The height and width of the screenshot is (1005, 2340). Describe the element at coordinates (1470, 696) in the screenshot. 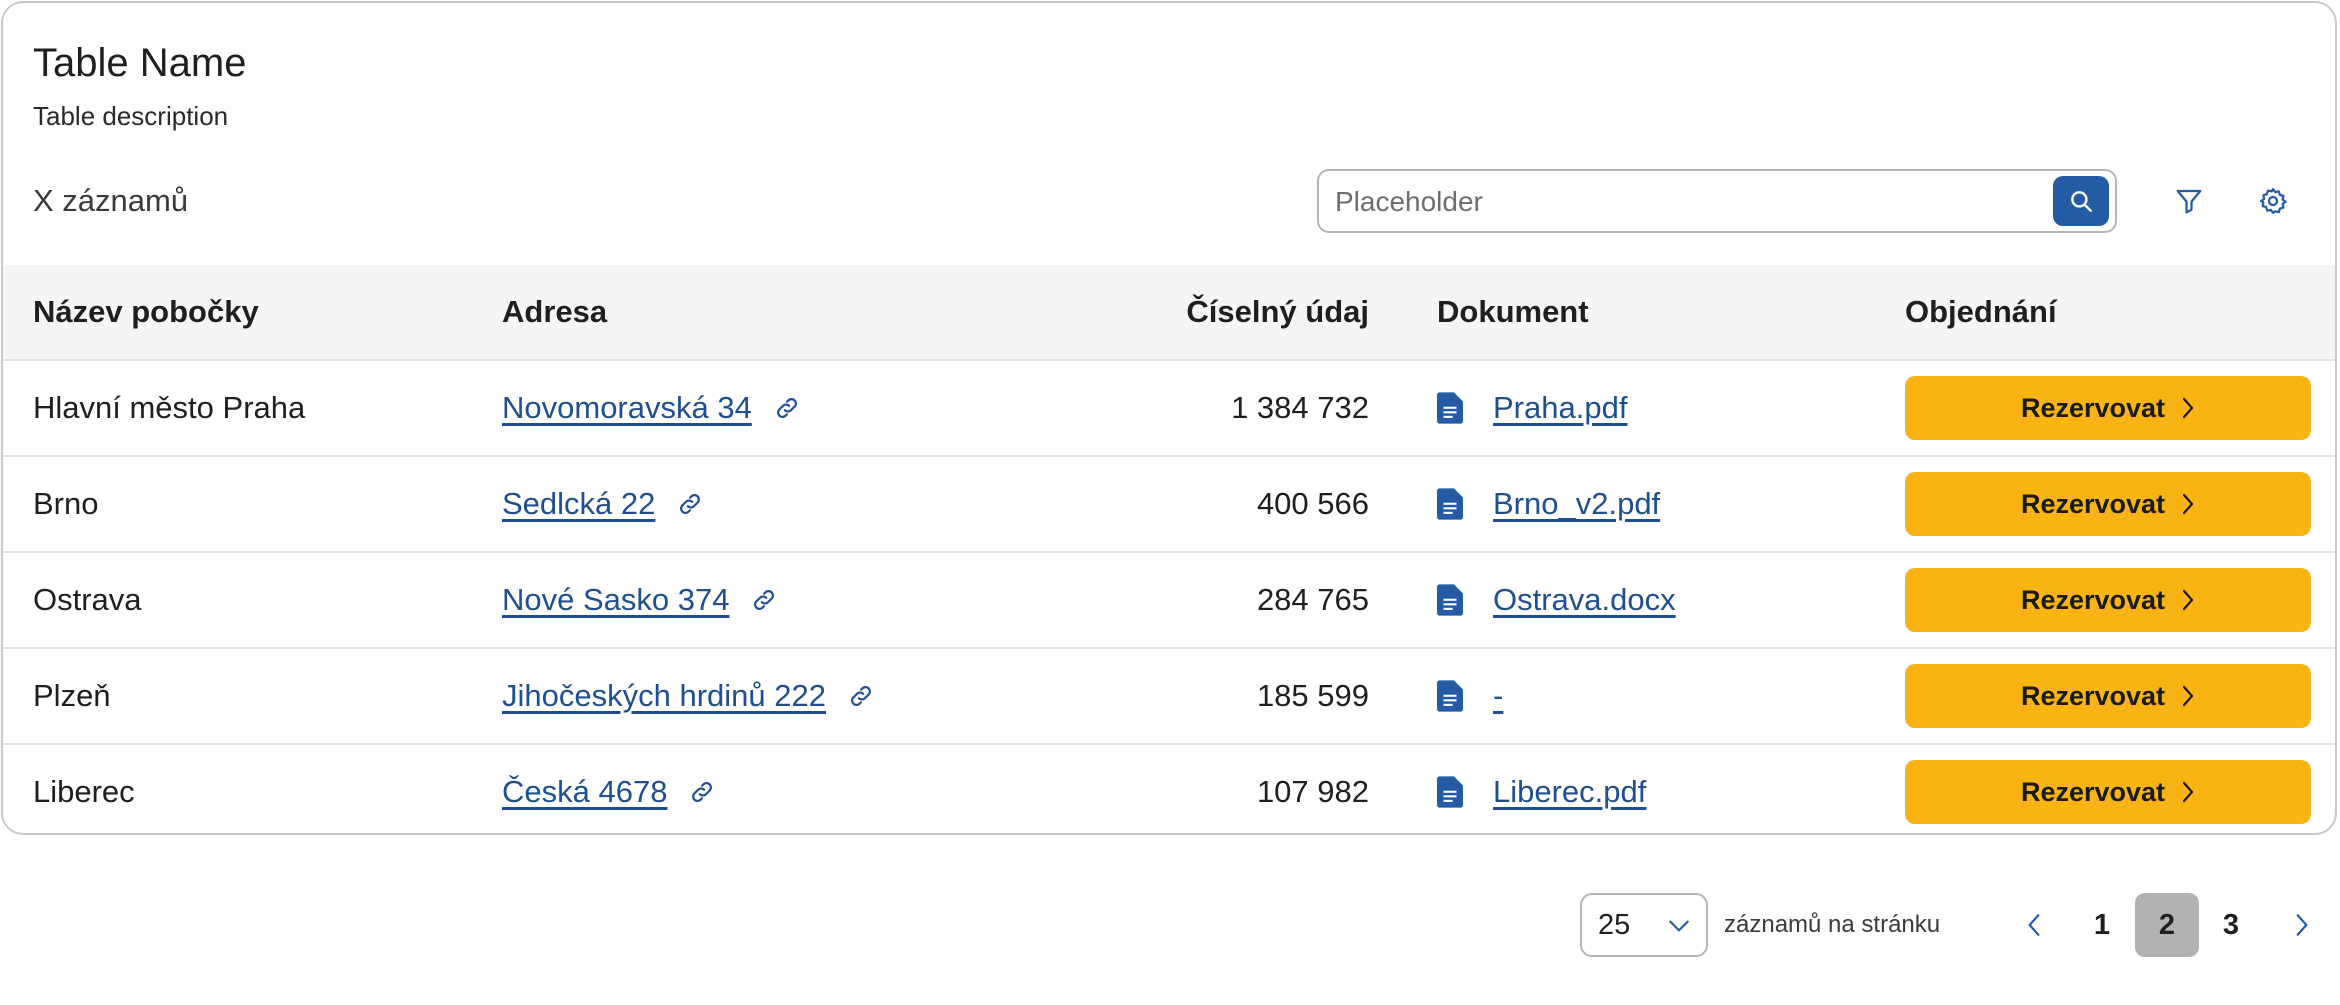

I see `document-cell: -` at that location.